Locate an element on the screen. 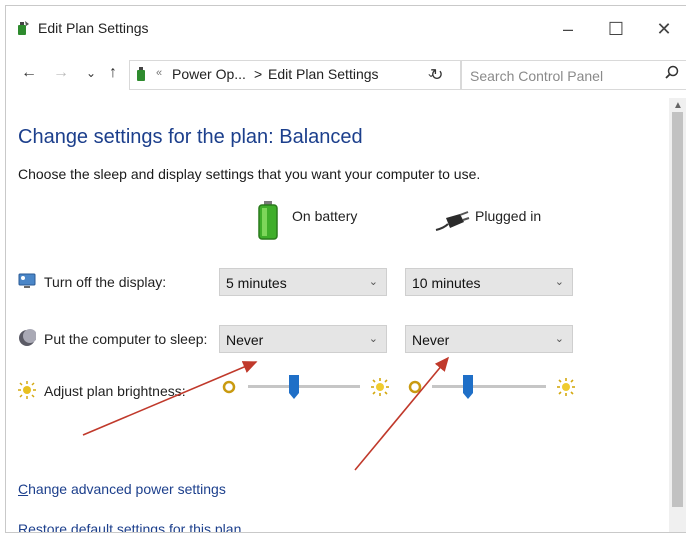 This screenshot has height=533, width=686. link-text: estore default settings for this plan is located at coordinates (135, 527).